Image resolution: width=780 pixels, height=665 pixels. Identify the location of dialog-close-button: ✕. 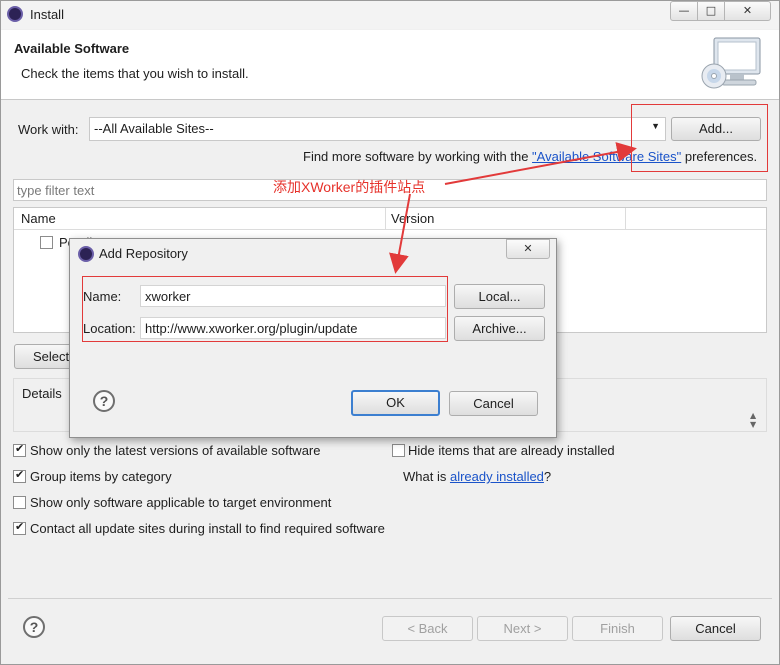
(528, 249).